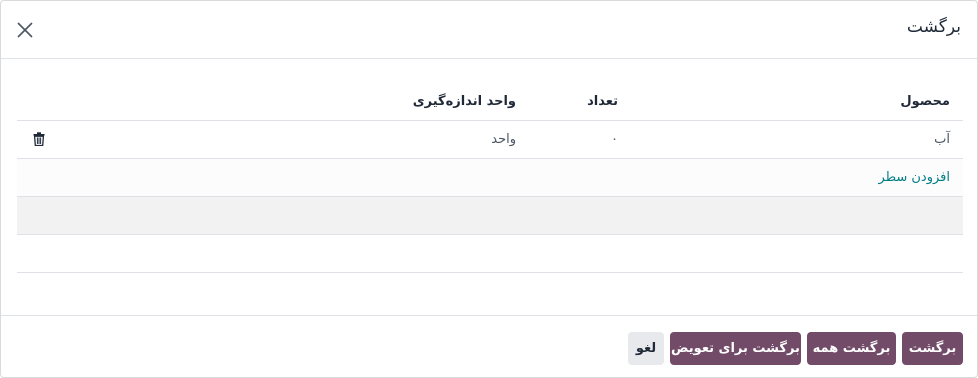 This screenshot has width=978, height=378. I want to click on table-header-row: محصول تعداد واحد اندازه‌گیری, so click(490, 102).